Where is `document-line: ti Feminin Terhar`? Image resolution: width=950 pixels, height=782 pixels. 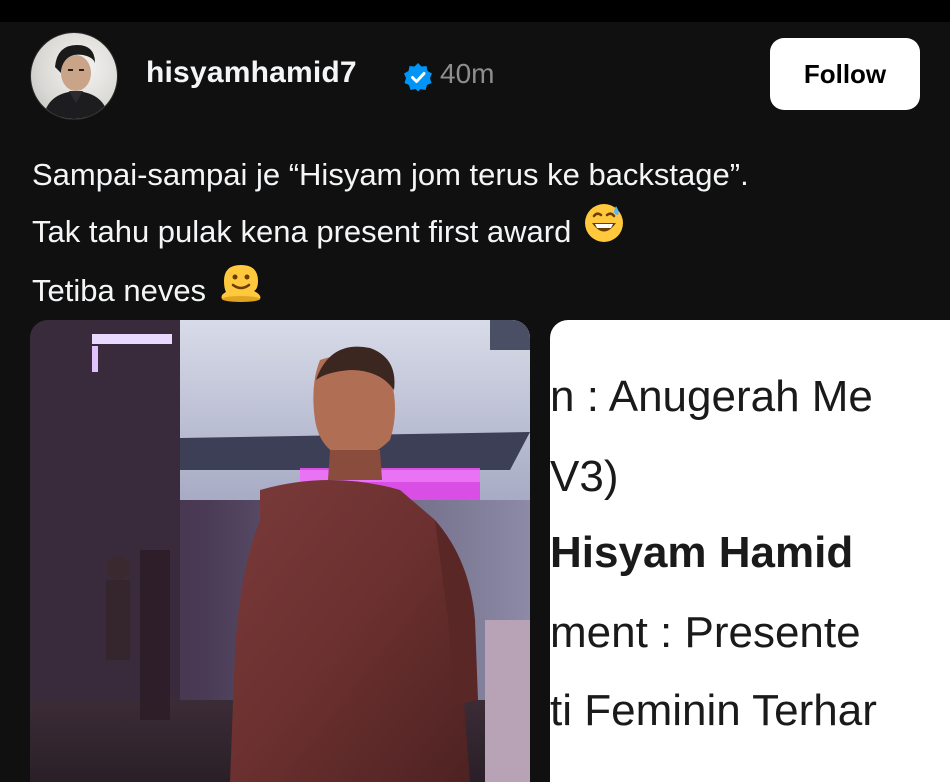 document-line: ti Feminin Terhar is located at coordinates (713, 710).